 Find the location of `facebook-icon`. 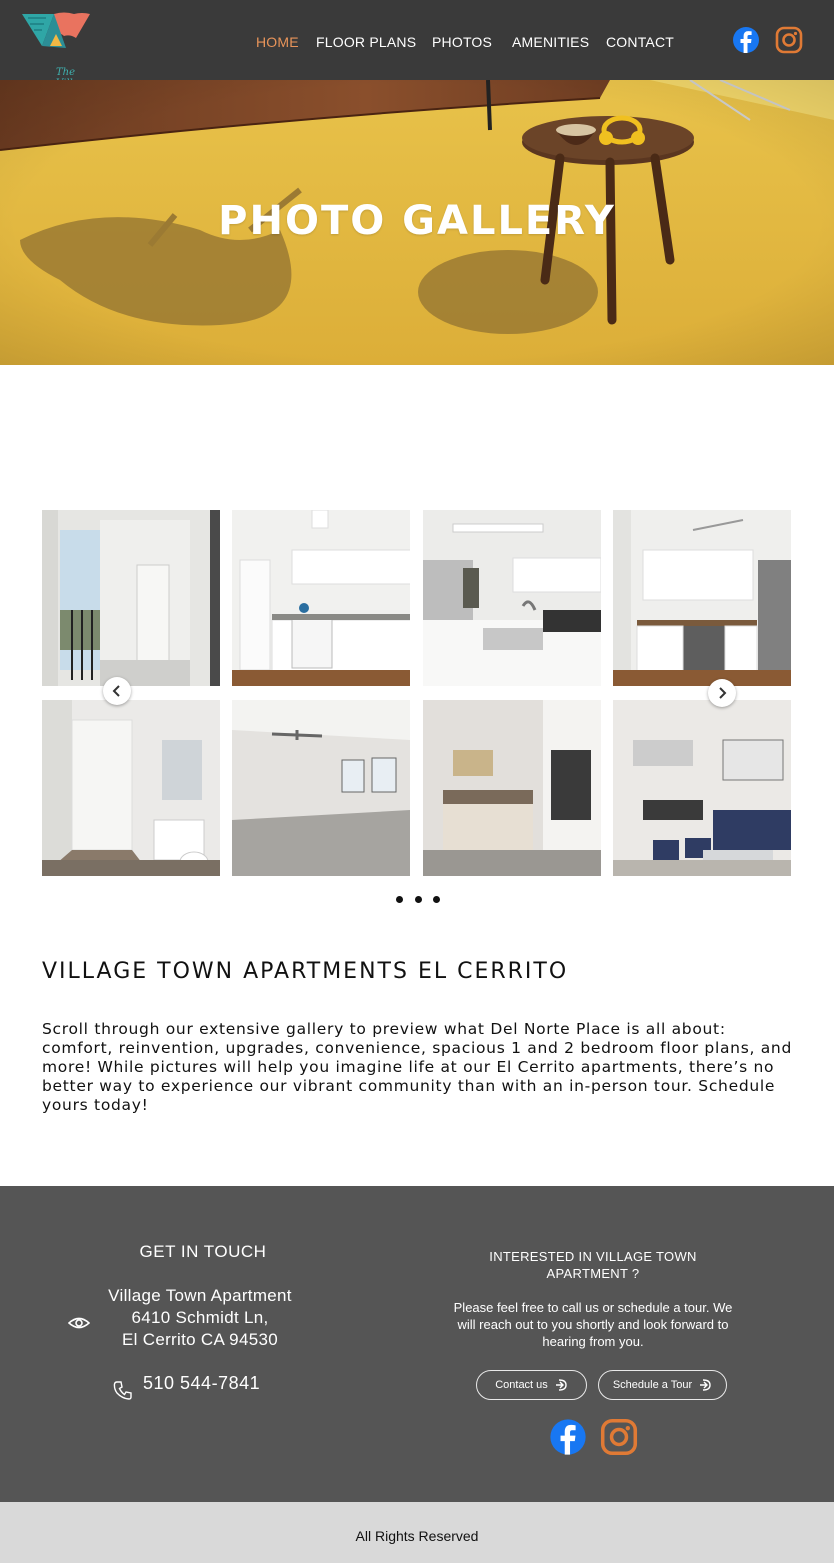

facebook-icon is located at coordinates (746, 40).